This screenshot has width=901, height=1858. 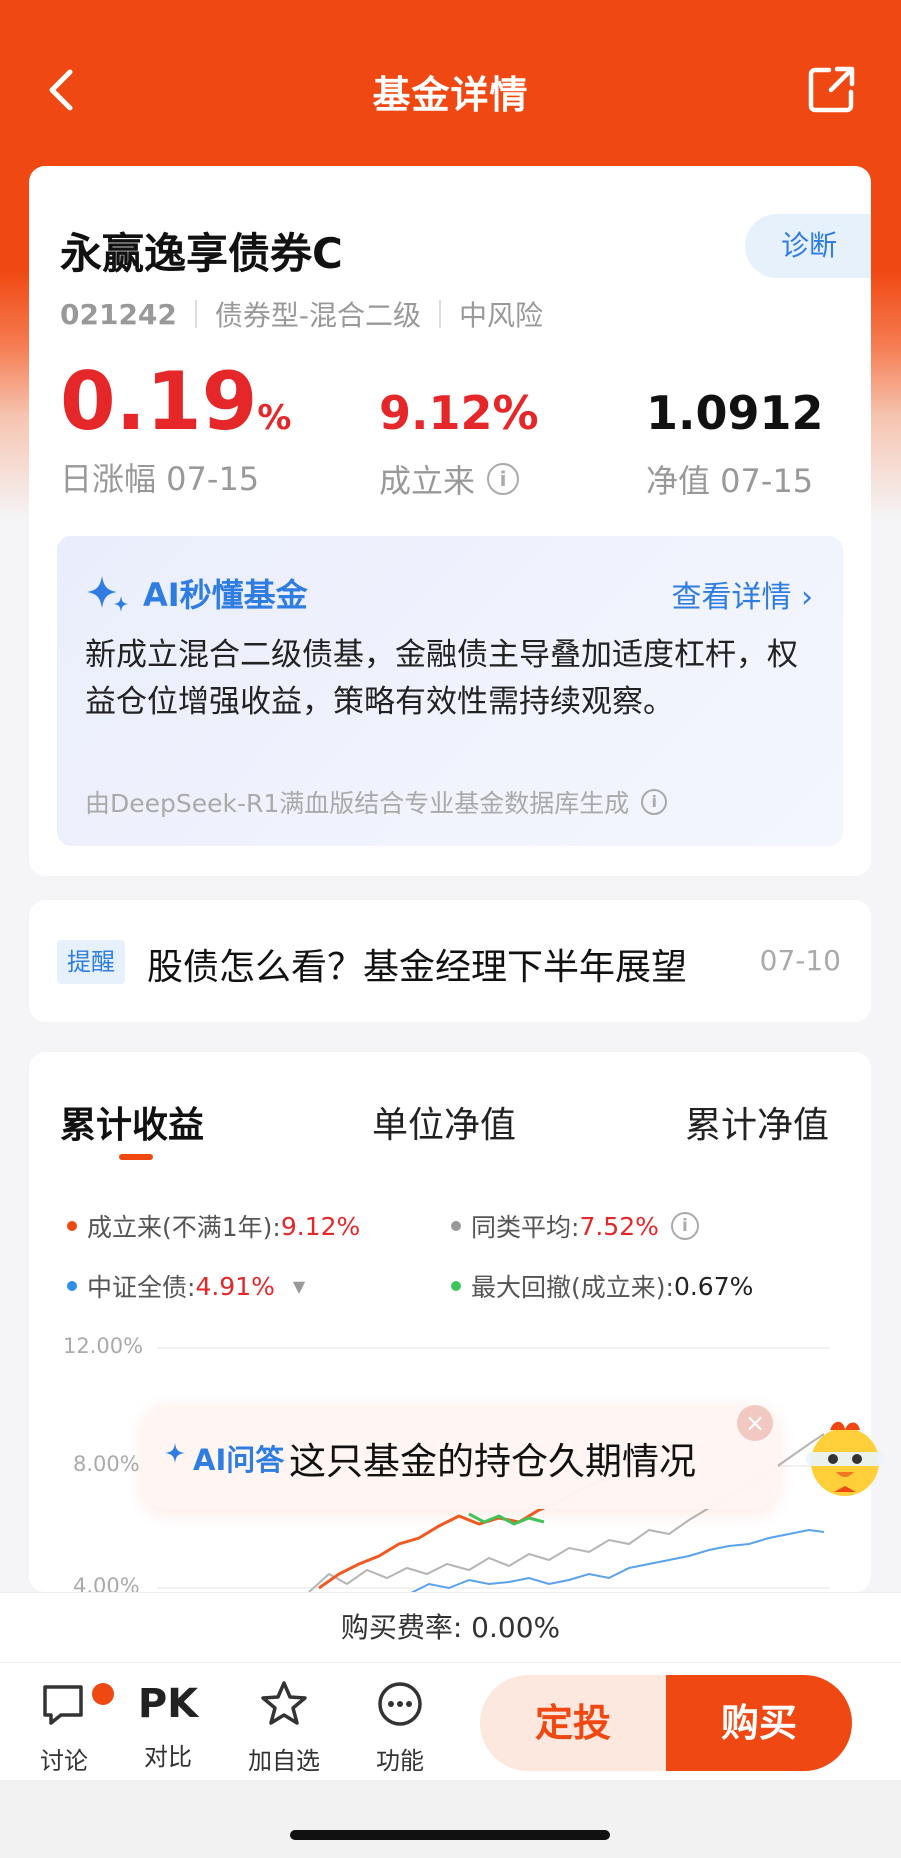 I want to click on discuss-label: 讨论, so click(x=64, y=1761).